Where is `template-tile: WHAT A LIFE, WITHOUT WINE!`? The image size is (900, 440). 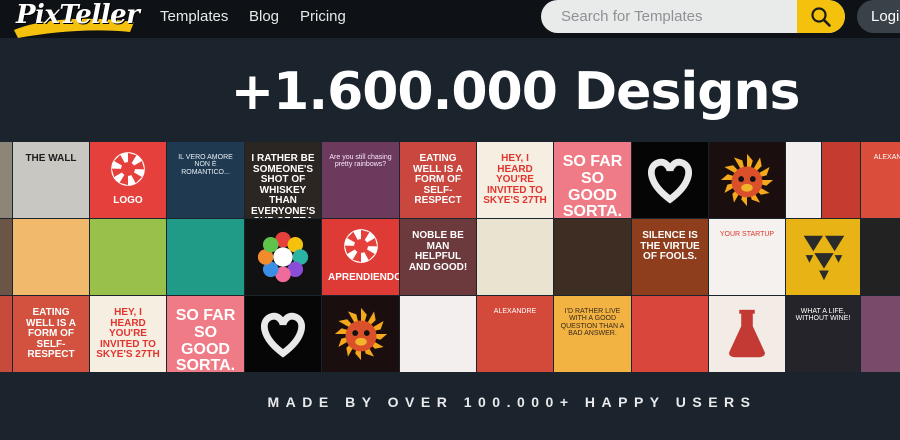 template-tile: WHAT A LIFE, WITHOUT WINE! is located at coordinates (823, 334).